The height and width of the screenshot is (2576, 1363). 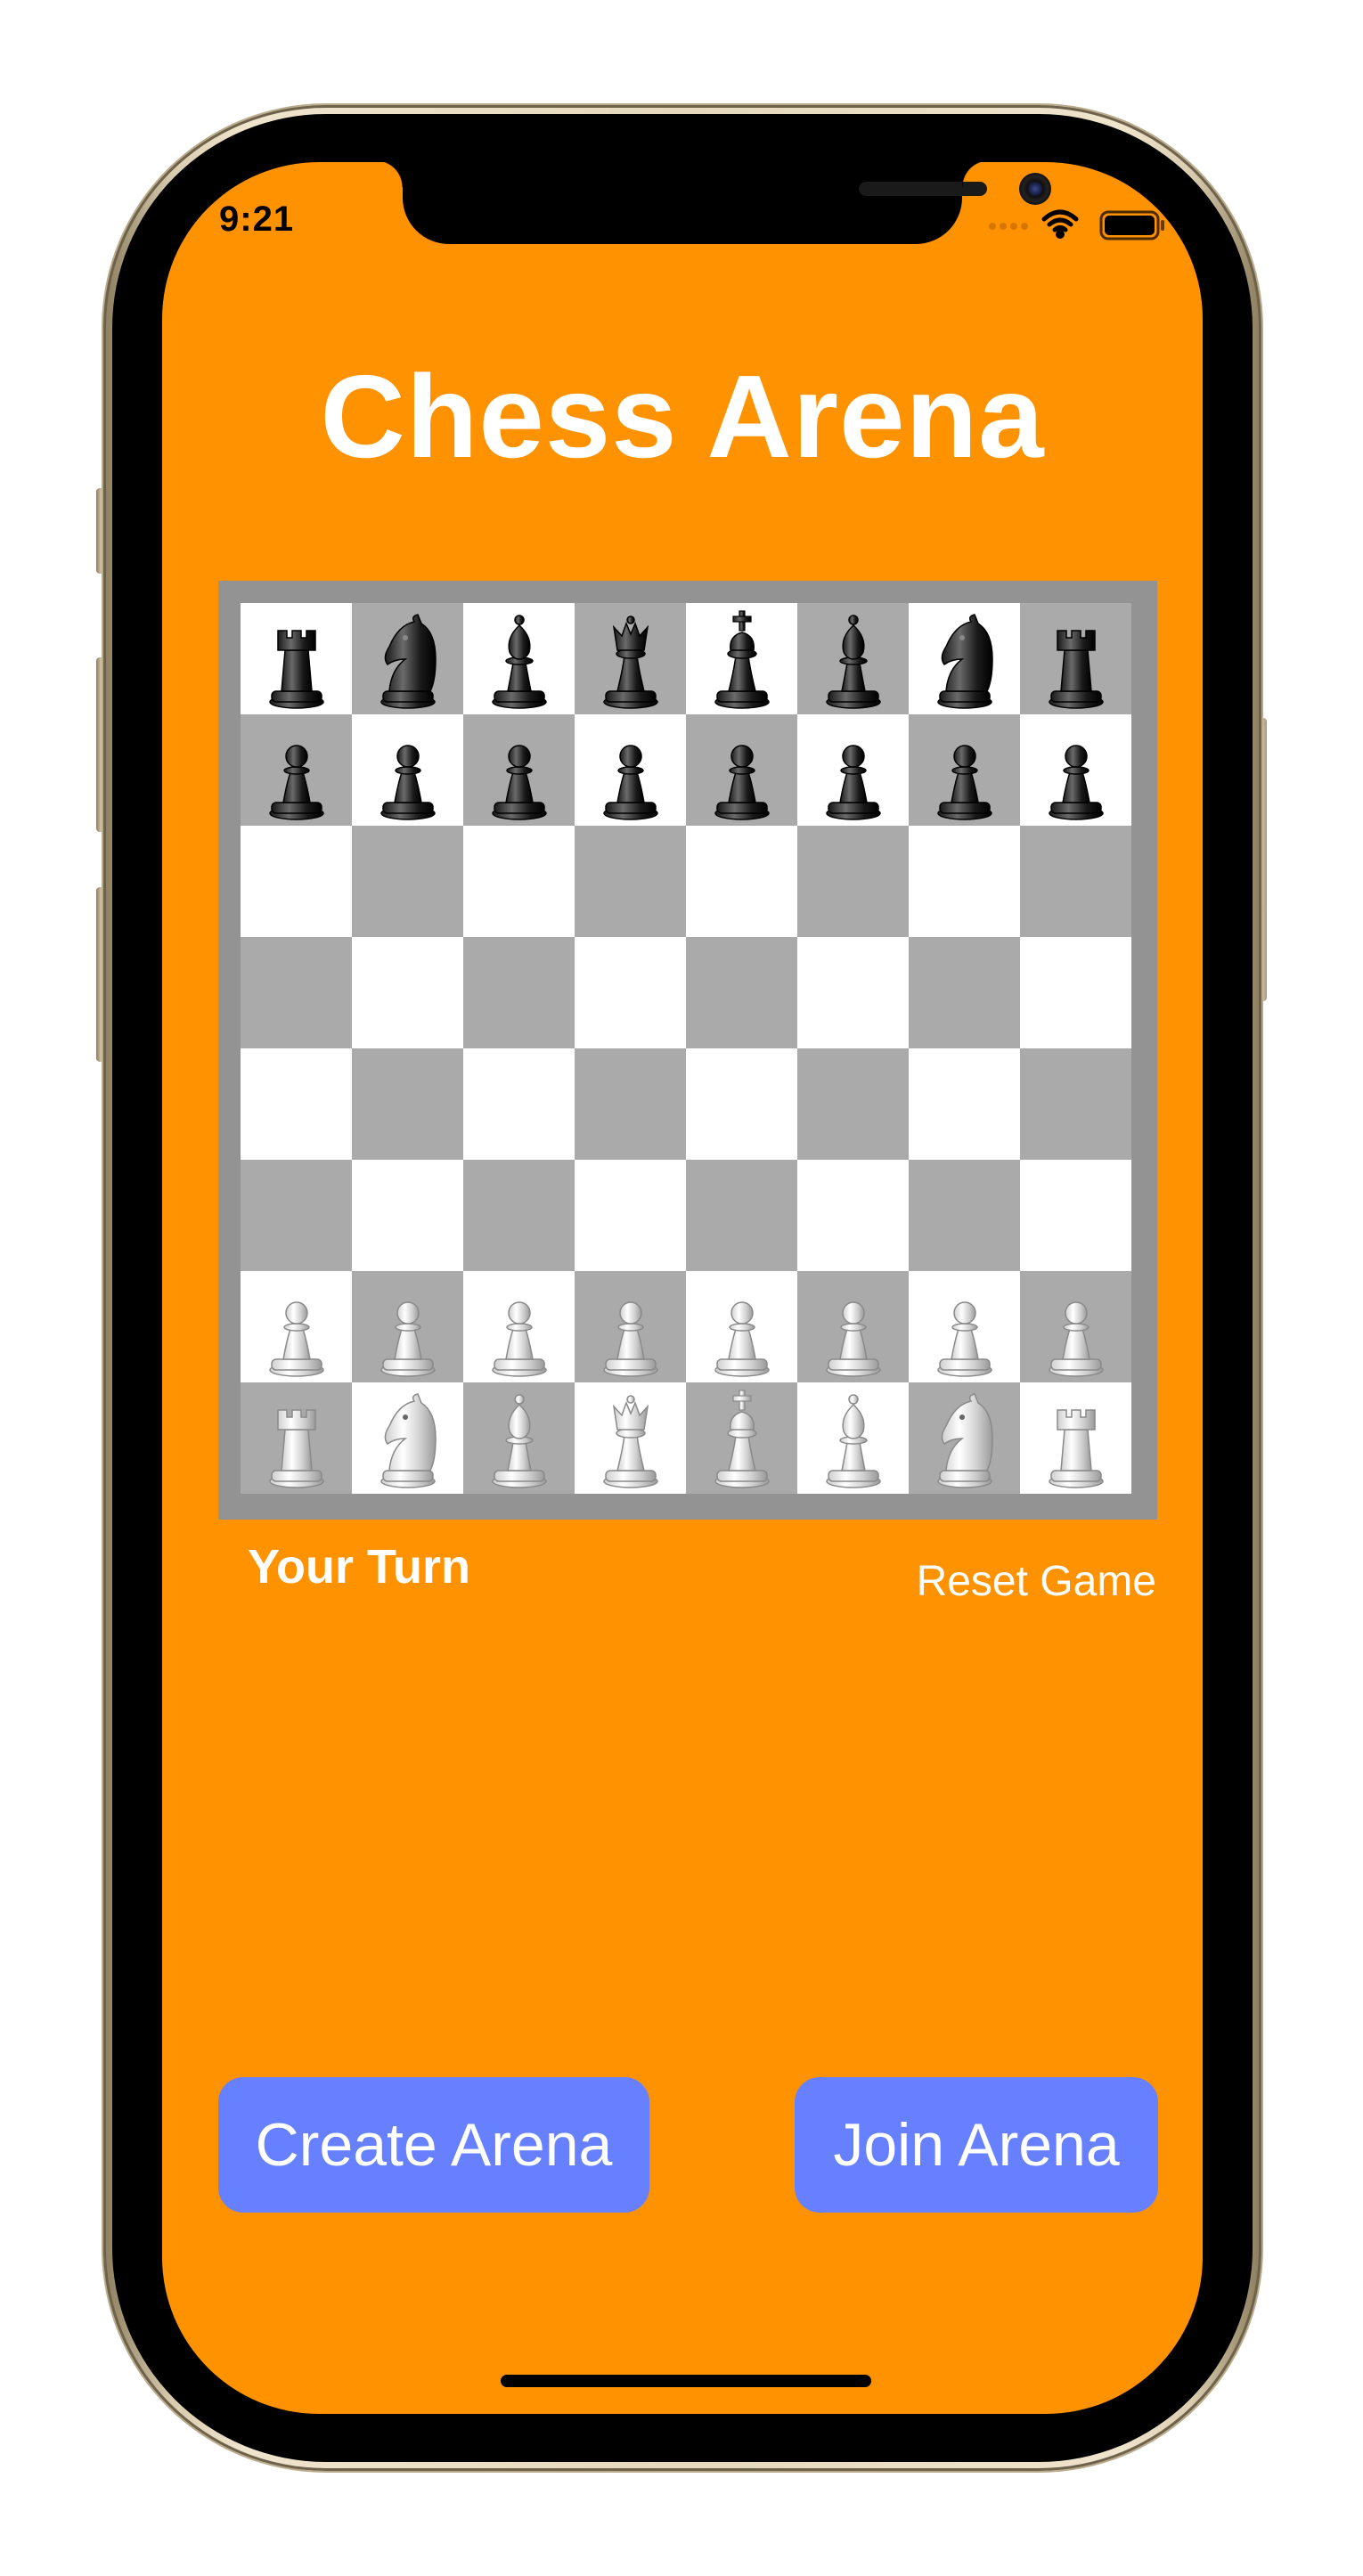 I want to click on create-arena-button: Create Arena, so click(x=434, y=2145).